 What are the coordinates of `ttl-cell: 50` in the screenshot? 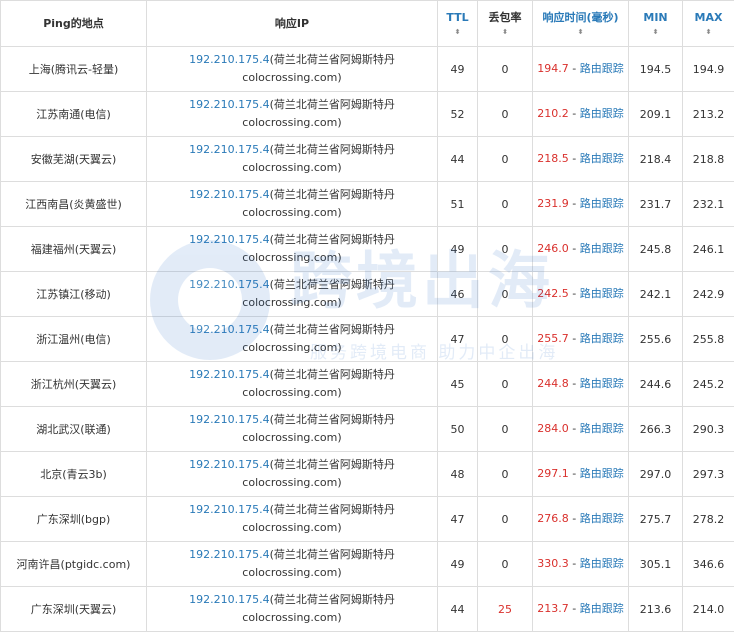 It's located at (458, 429).